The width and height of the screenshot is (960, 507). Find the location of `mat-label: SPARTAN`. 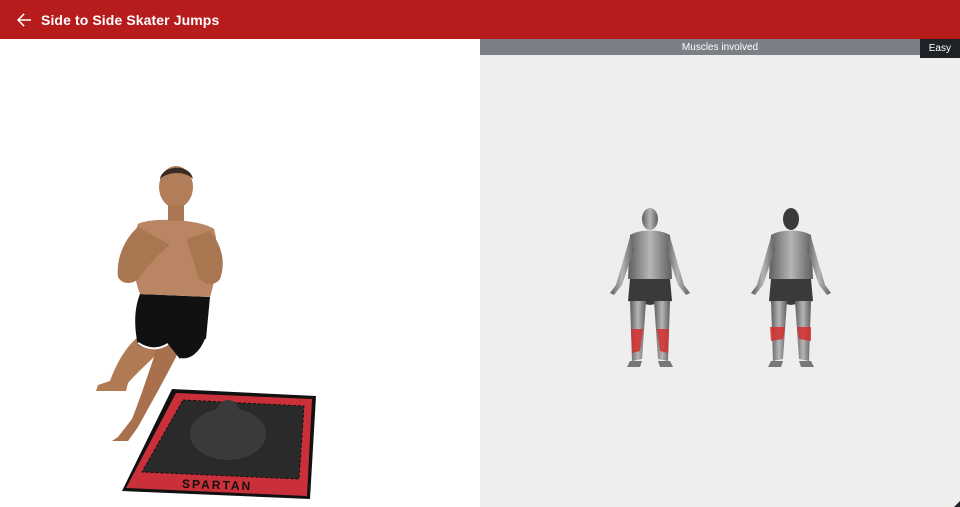

mat-label: SPARTAN is located at coordinates (217, 485).